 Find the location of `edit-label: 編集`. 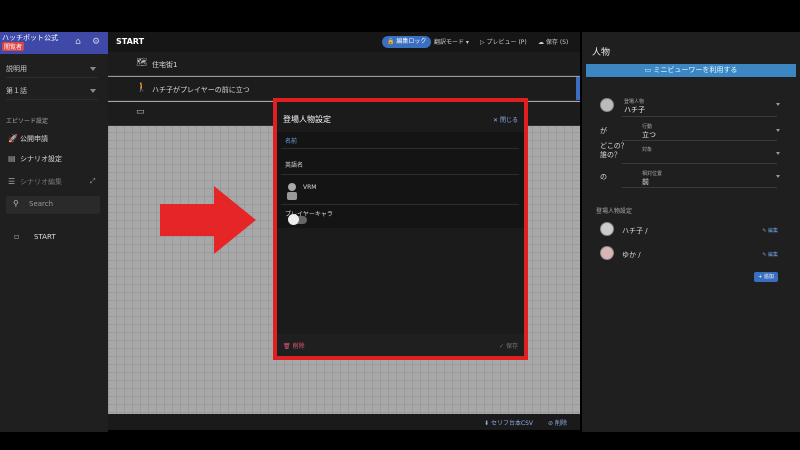

edit-label: 編集 is located at coordinates (772, 255).